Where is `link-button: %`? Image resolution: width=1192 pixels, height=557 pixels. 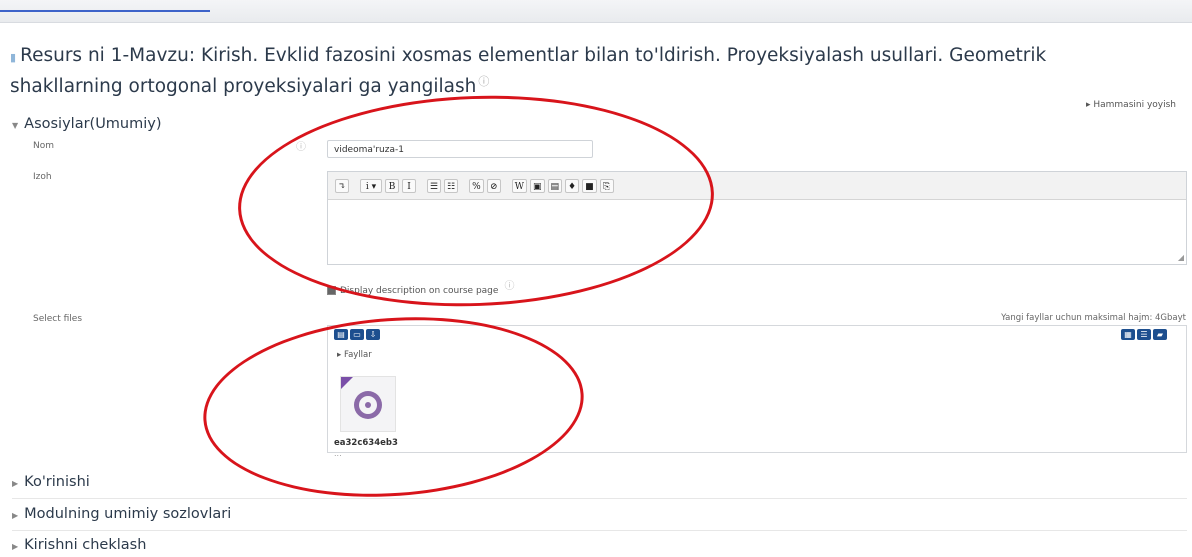
link-button: % is located at coordinates (476, 185).